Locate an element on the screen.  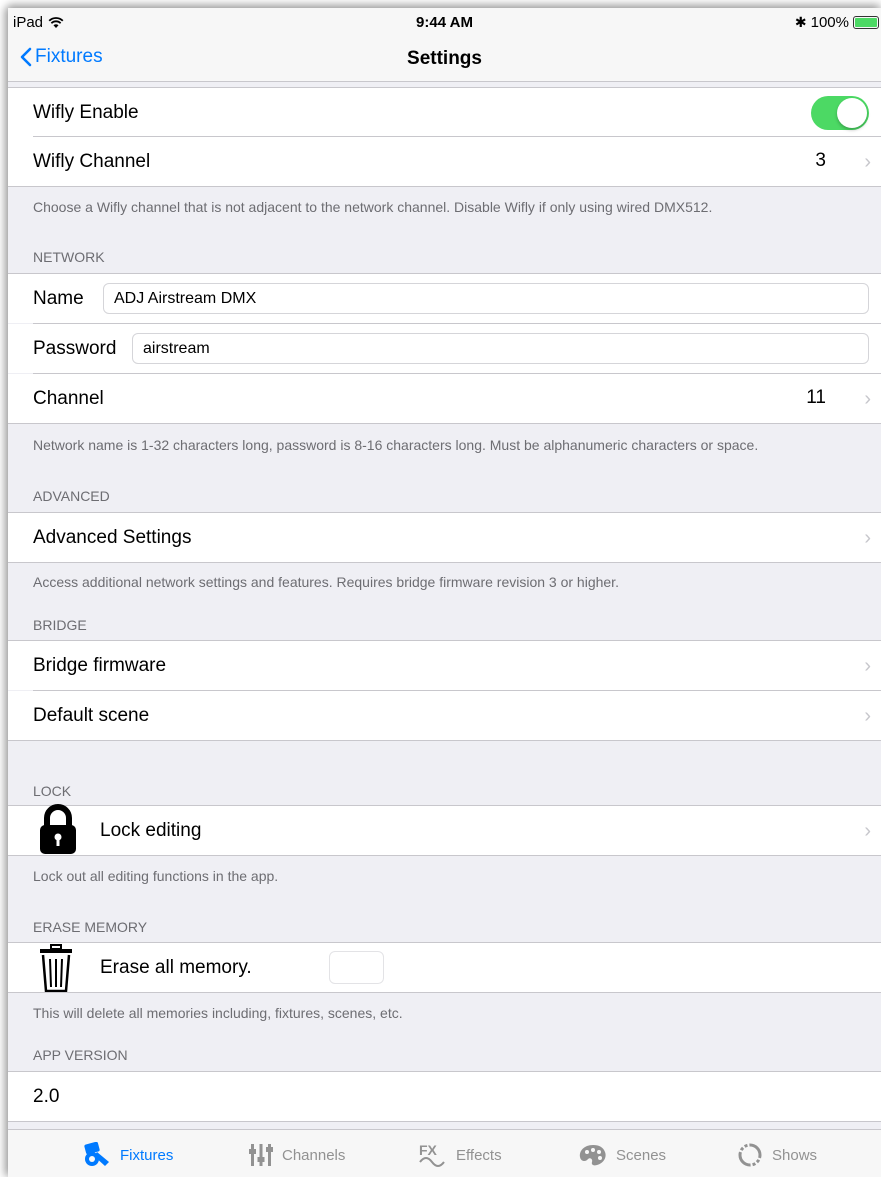
default-scene-row: Default scene › is located at coordinates (444, 715).